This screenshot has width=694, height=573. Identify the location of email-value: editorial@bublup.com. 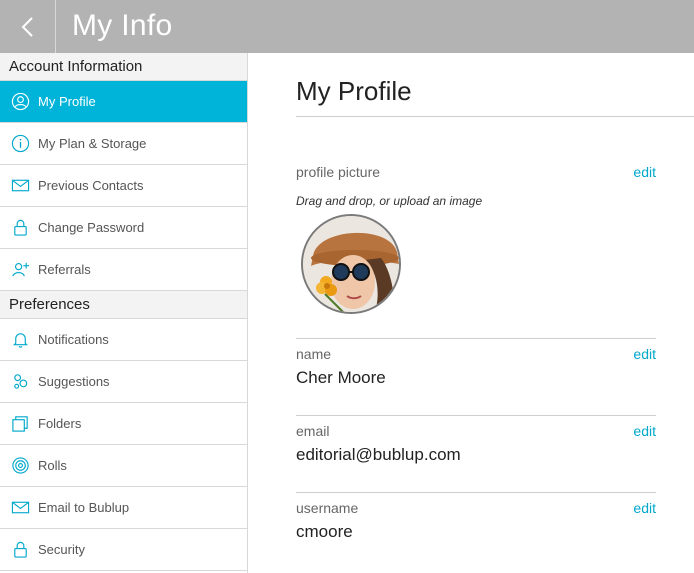
(378, 454).